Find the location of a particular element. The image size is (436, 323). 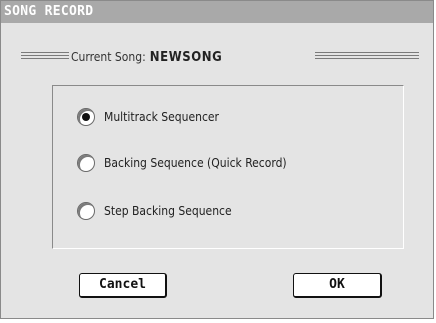

left-divider-lines is located at coordinates (45, 56).